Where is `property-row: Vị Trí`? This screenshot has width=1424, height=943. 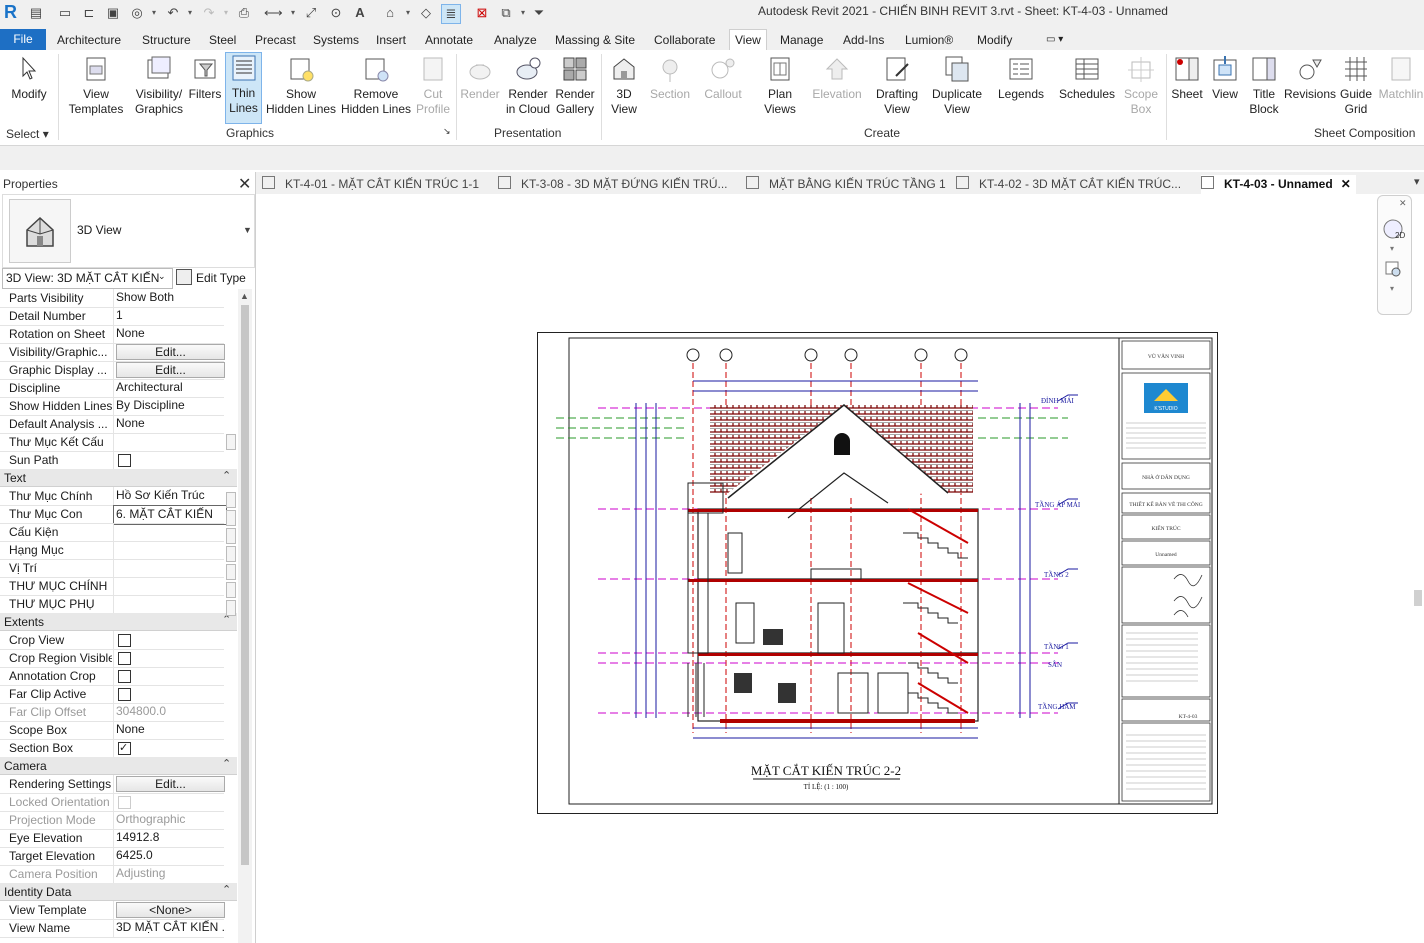
property-row: Vị Trí is located at coordinates (112, 568).